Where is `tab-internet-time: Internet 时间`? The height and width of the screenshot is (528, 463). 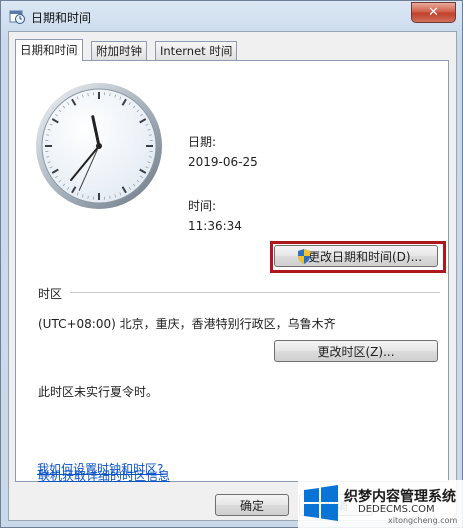
tab-internet-time: Internet 时间 is located at coordinates (196, 50).